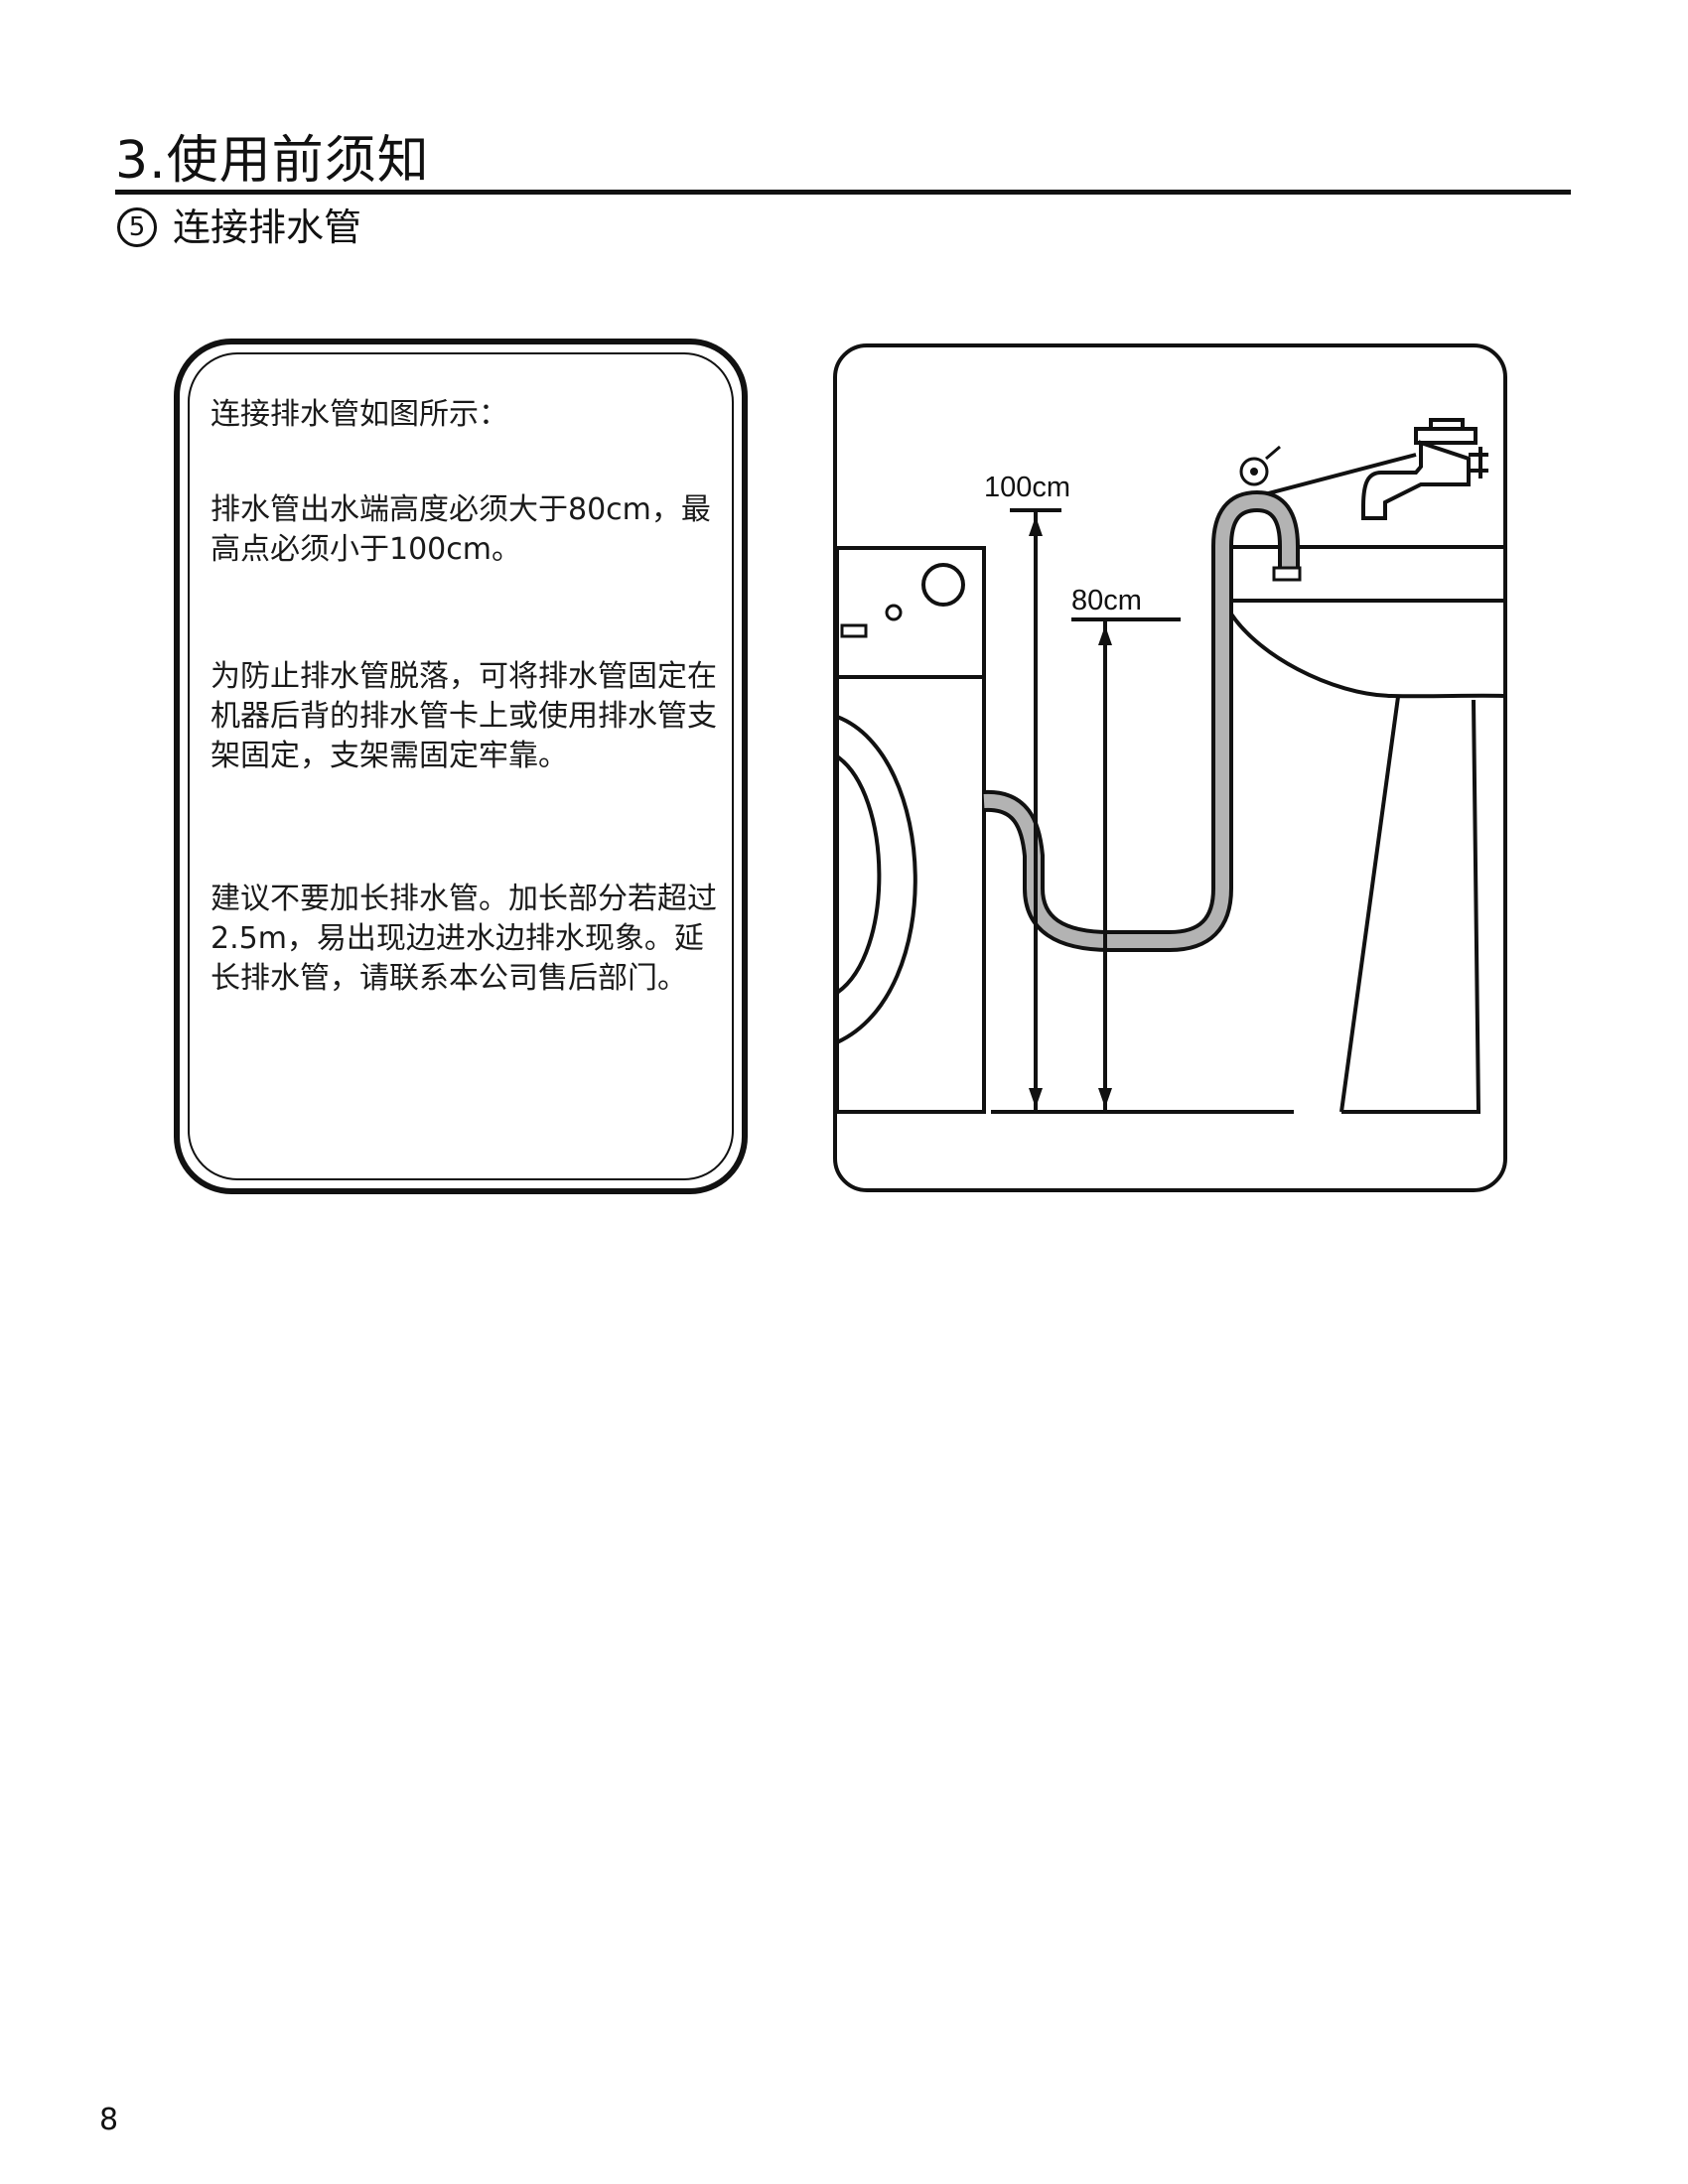 This screenshot has height=2184, width=1688. Describe the element at coordinates (1027, 487) in the screenshot. I see `label-max-height: 100cm` at that location.